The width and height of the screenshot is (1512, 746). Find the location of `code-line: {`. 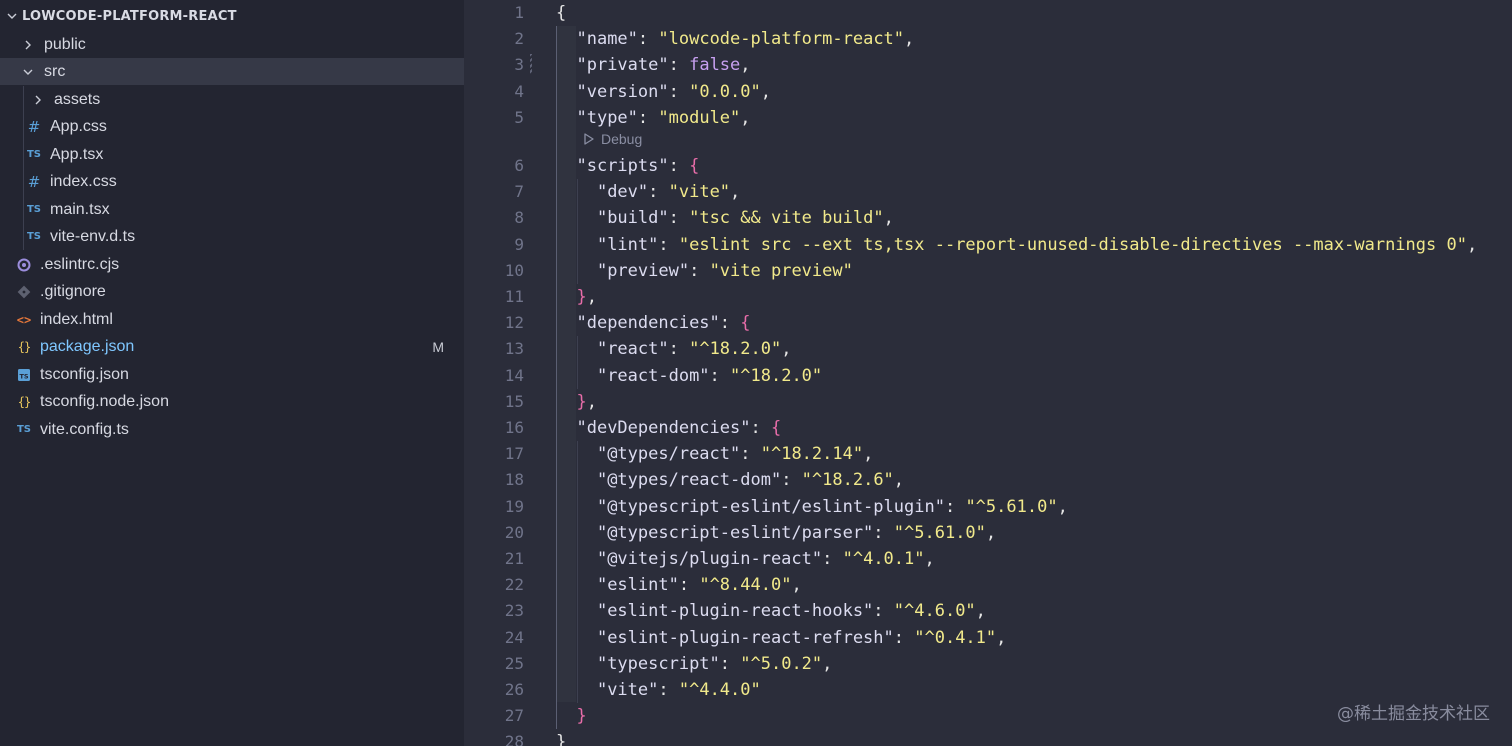

code-line: { is located at coordinates (561, 13).